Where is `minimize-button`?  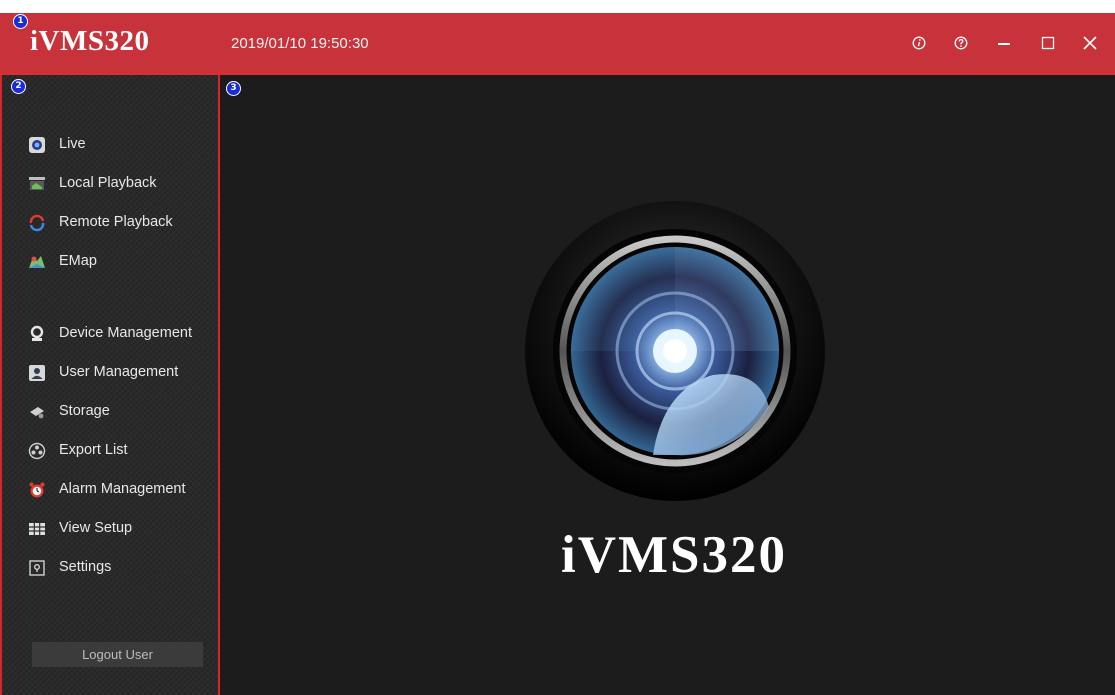 minimize-button is located at coordinates (1004, 43).